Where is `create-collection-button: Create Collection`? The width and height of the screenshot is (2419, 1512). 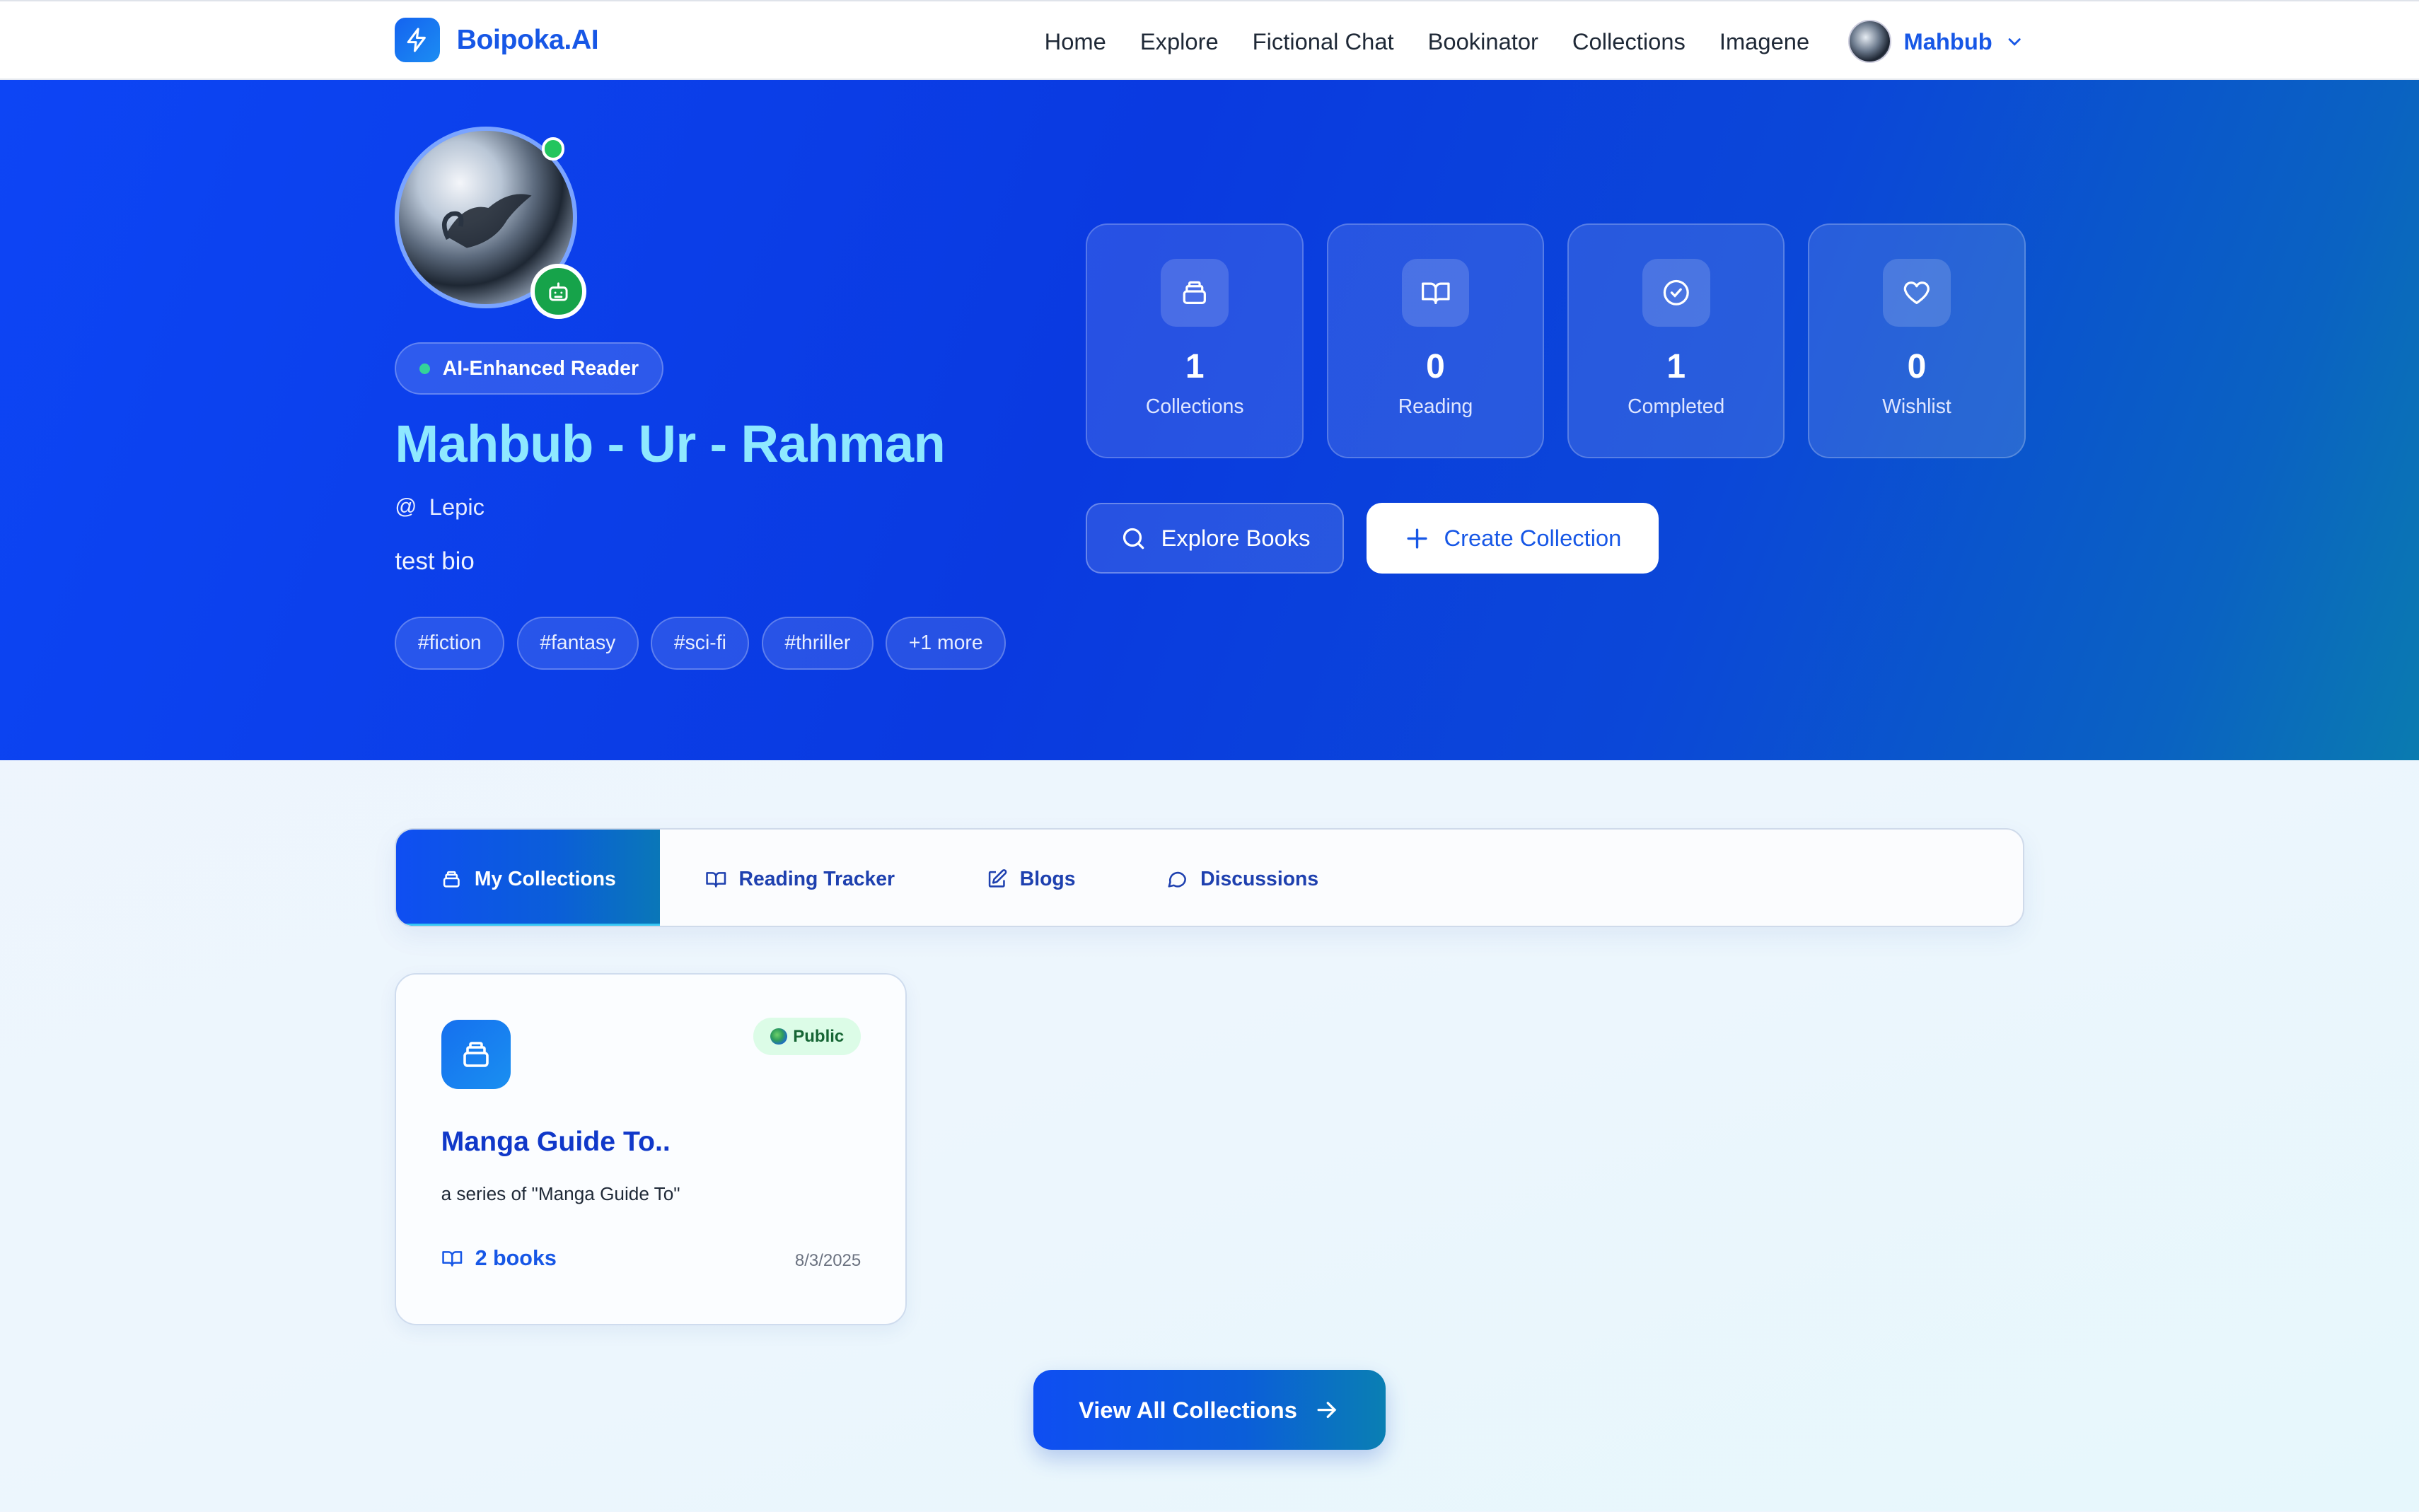
create-collection-button: Create Collection is located at coordinates (1513, 538).